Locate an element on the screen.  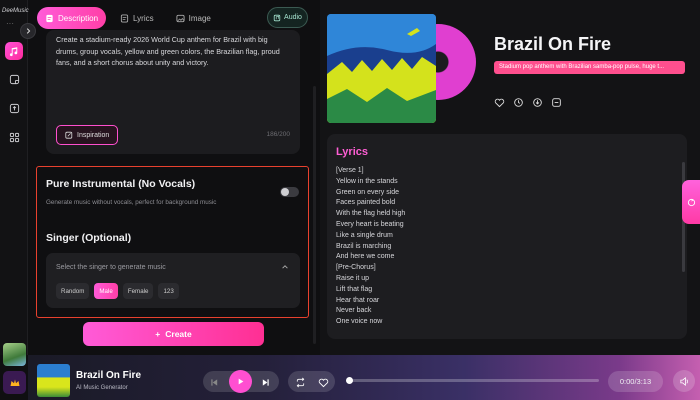
lyrics-line: Yellow in the stands is located at coordinates (367, 181).